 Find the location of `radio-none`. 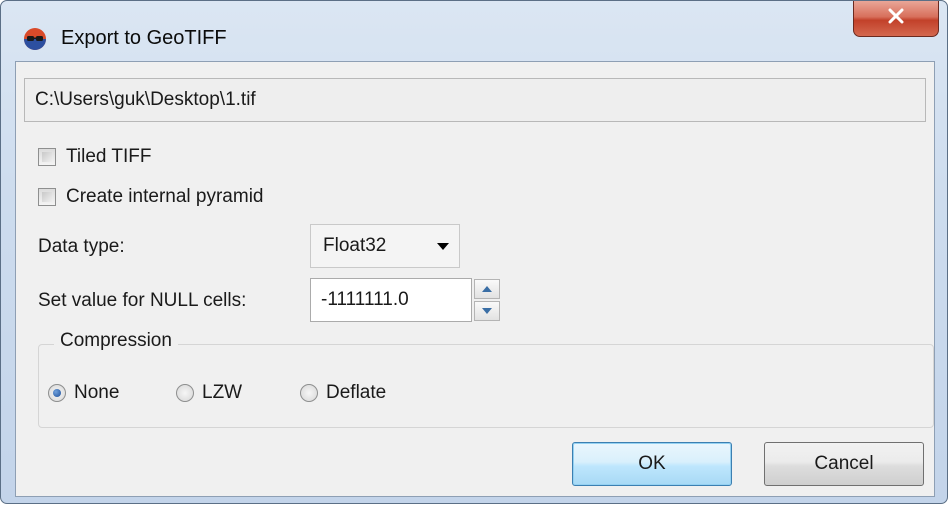

radio-none is located at coordinates (57, 393).